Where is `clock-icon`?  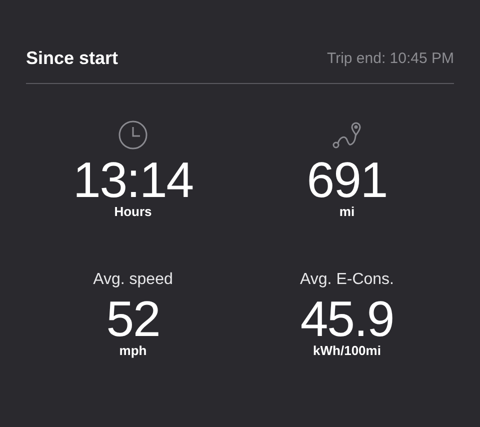
clock-icon is located at coordinates (133, 135).